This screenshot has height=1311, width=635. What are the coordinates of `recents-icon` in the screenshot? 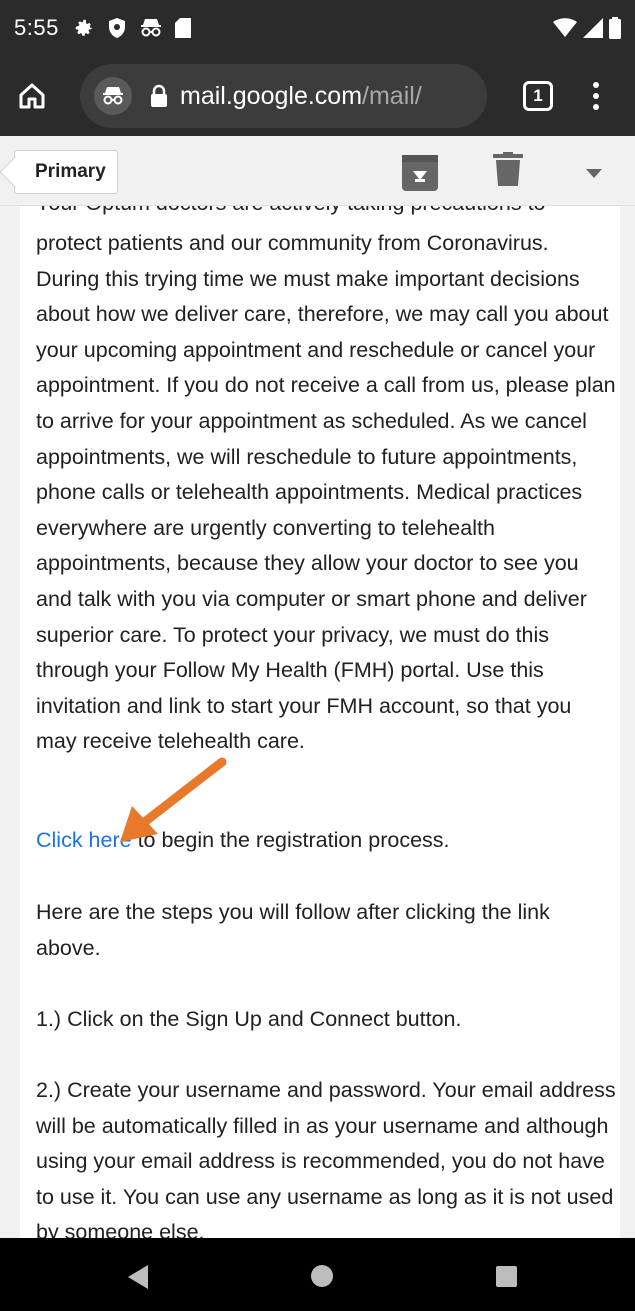 It's located at (506, 1276).